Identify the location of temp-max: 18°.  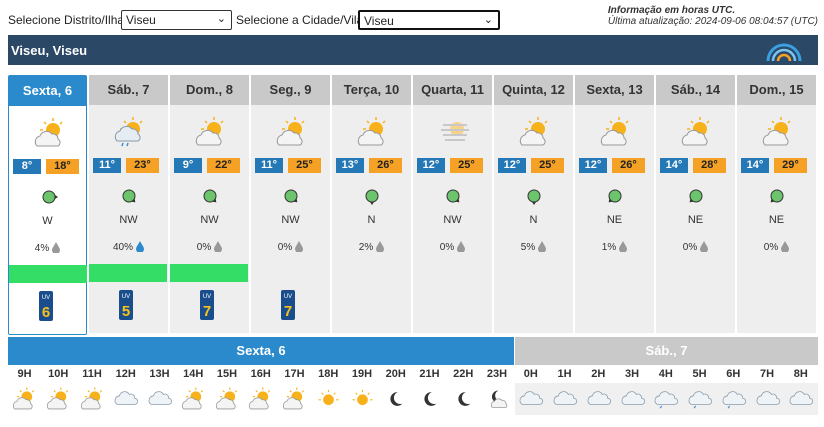
(62, 166).